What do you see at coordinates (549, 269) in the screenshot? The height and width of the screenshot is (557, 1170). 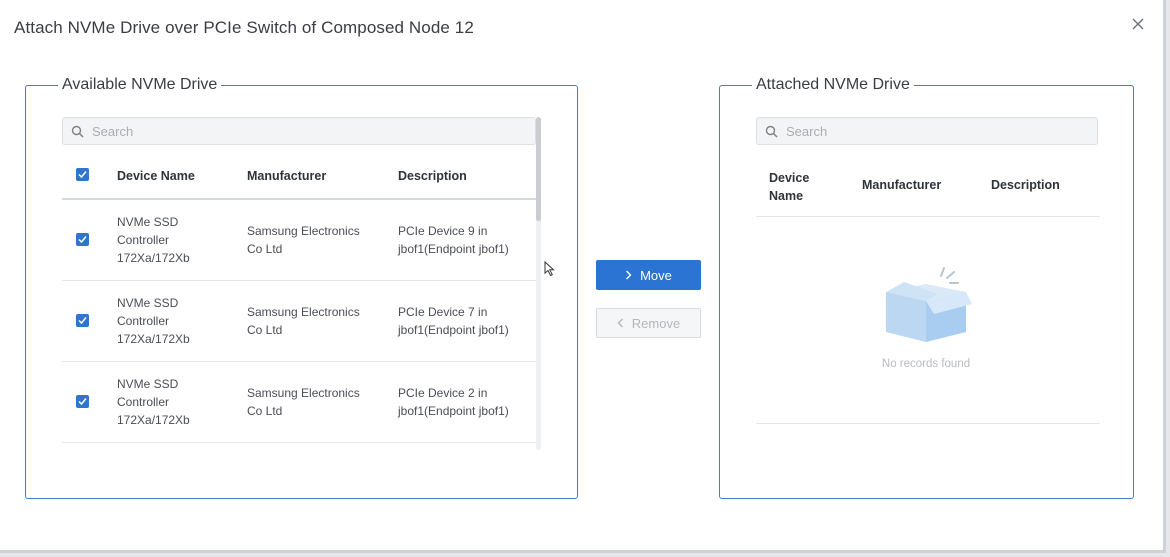 I see `mouse-cursor-icon` at bounding box center [549, 269].